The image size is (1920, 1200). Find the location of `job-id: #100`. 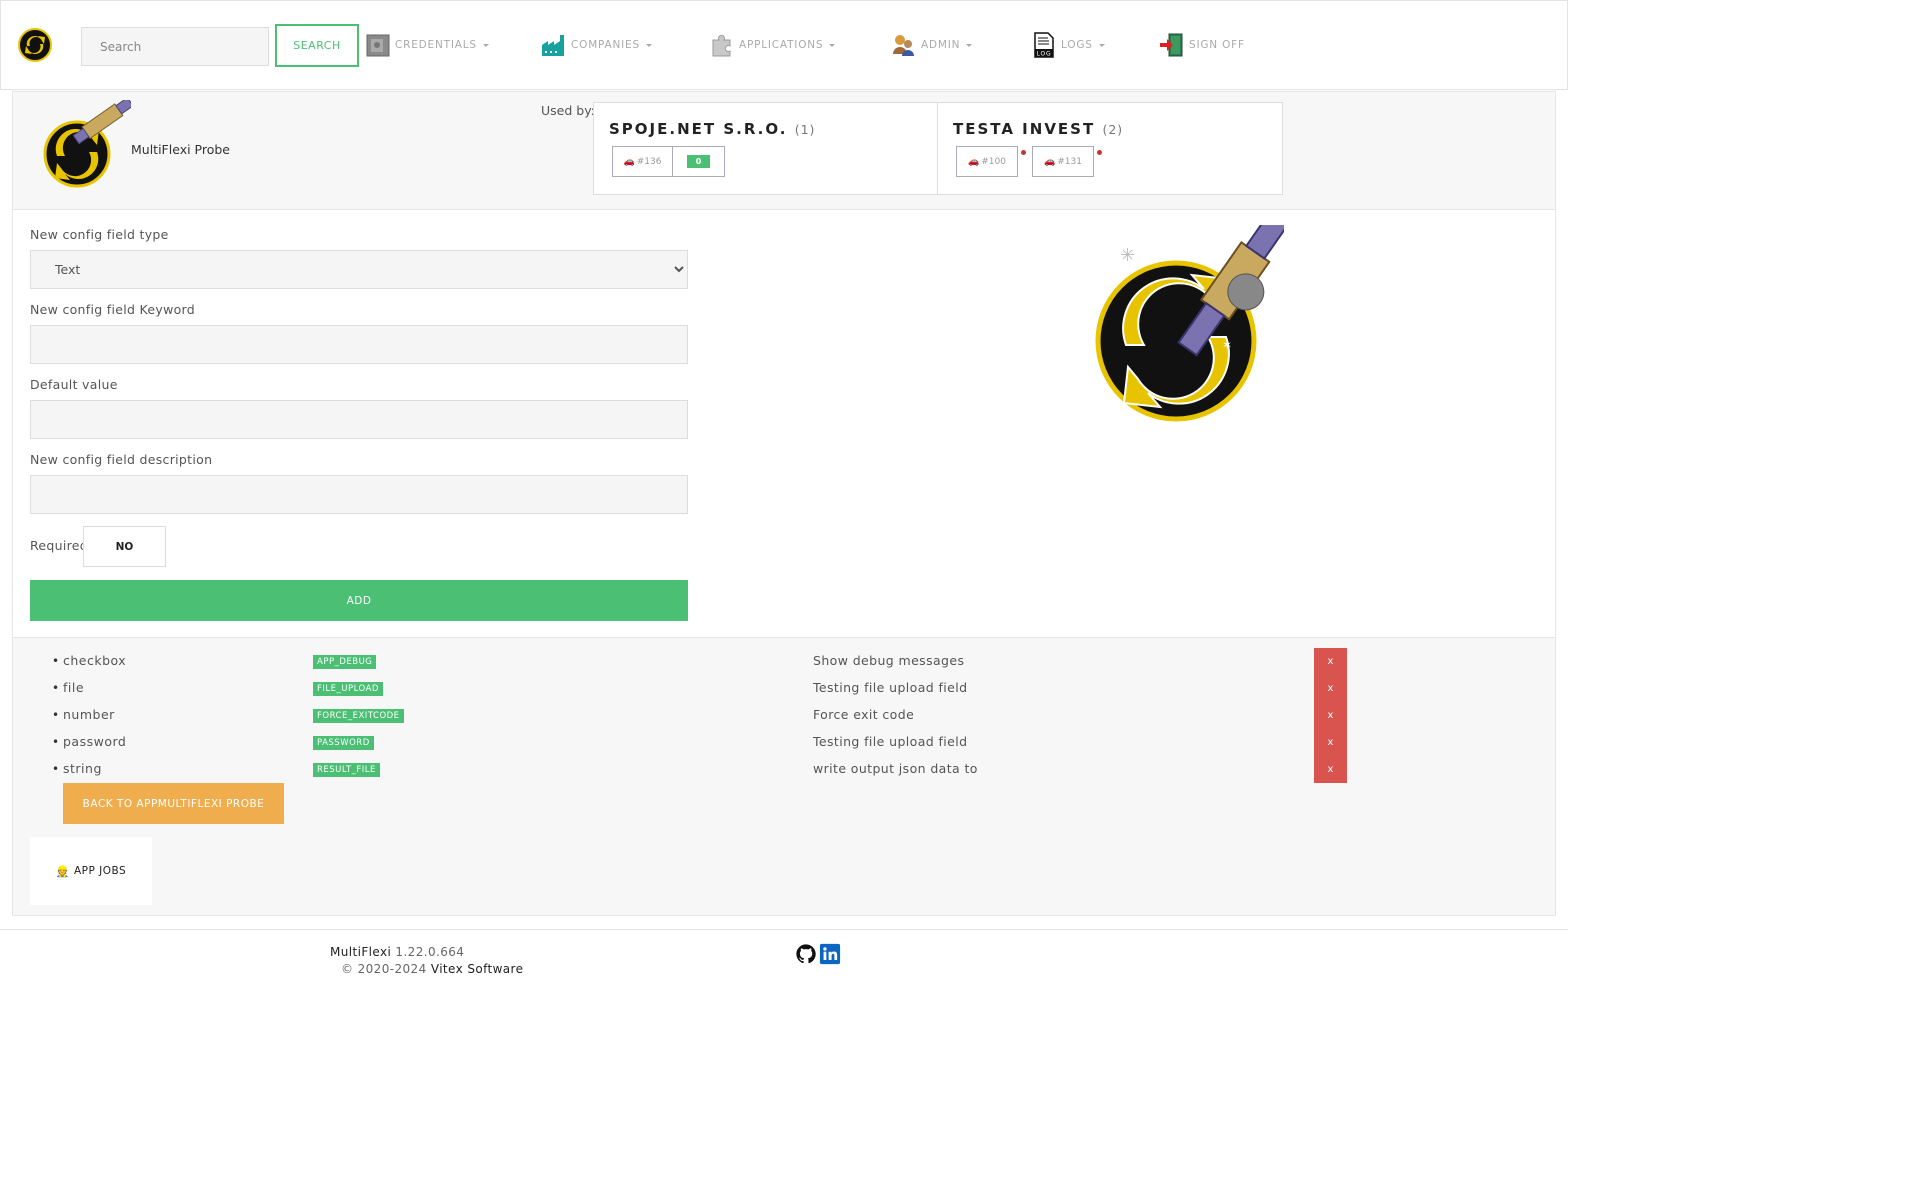

job-id: #100 is located at coordinates (993, 161).